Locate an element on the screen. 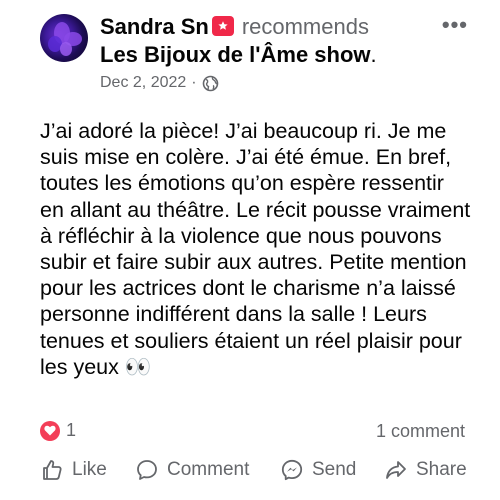  page-name-link: Les Bijoux de l'Âme show is located at coordinates (235, 54).